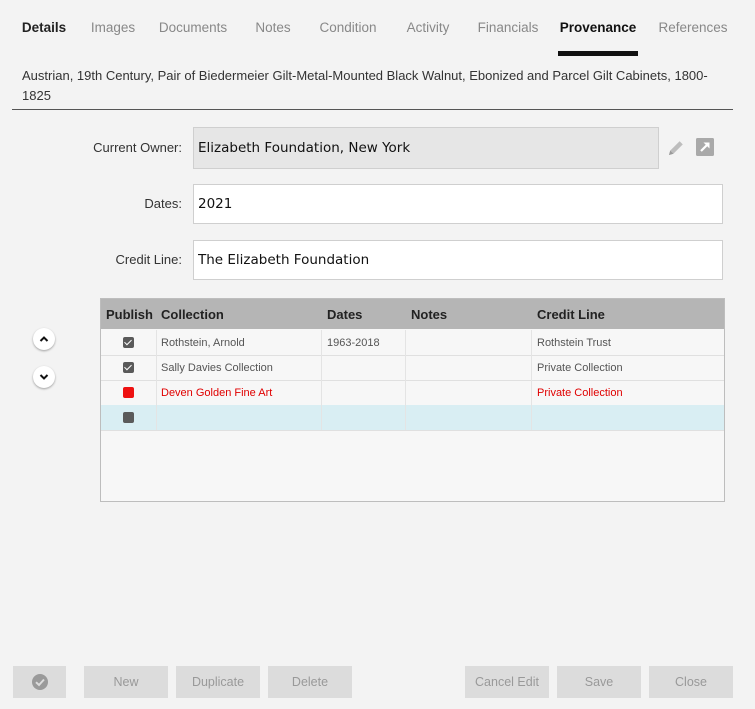 Image resolution: width=755 pixels, height=709 pixels. I want to click on cancel-edit-button: Cancel Edit, so click(507, 682).